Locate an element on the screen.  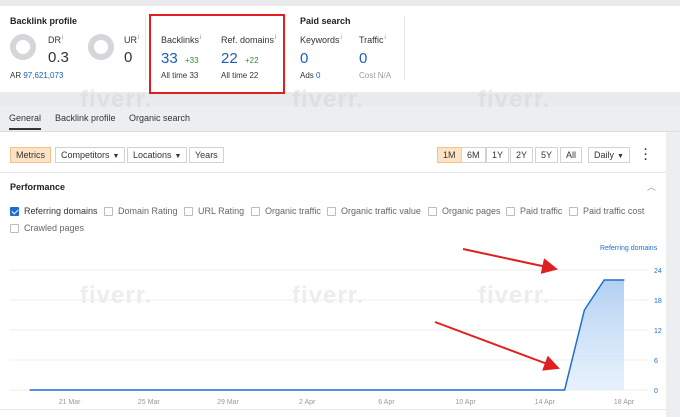
y-tick-label: 0 is located at coordinates (656, 391).